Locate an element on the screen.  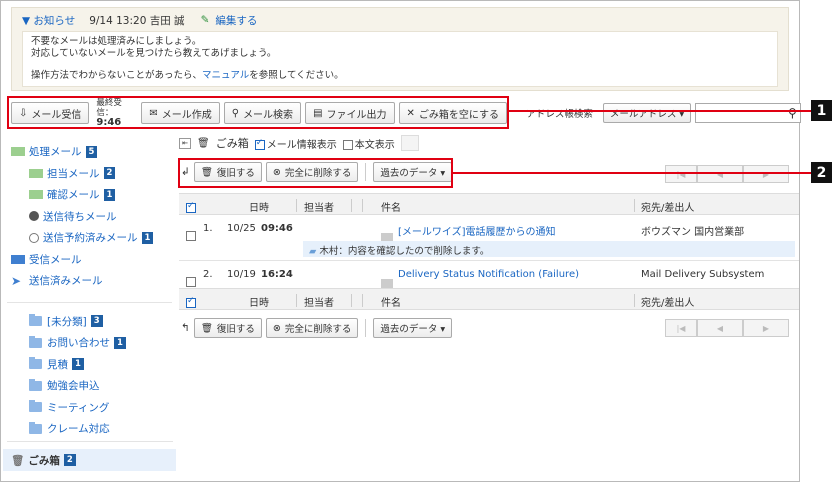
action-row-bottom: ↰ 🗑 復旧する ⊗ 完全に削除する 過去のデータ ▾ is located at coordinates (317, 328).